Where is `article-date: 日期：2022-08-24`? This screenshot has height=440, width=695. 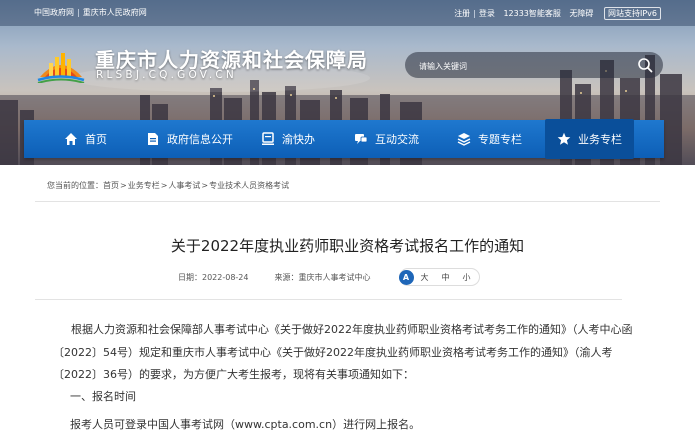 article-date: 日期：2022-08-24 is located at coordinates (213, 277).